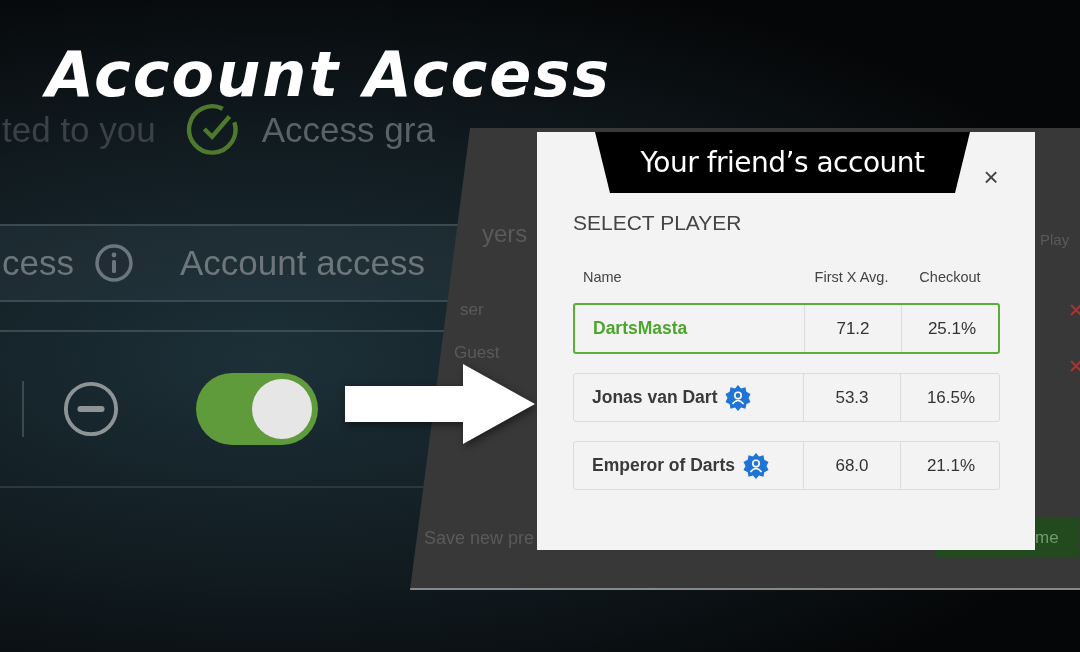 Image resolution: width=1080 pixels, height=652 pixels. What do you see at coordinates (786, 397) in the screenshot?
I see `player-row: Jonas van Dart 53.3 16.5%` at bounding box center [786, 397].